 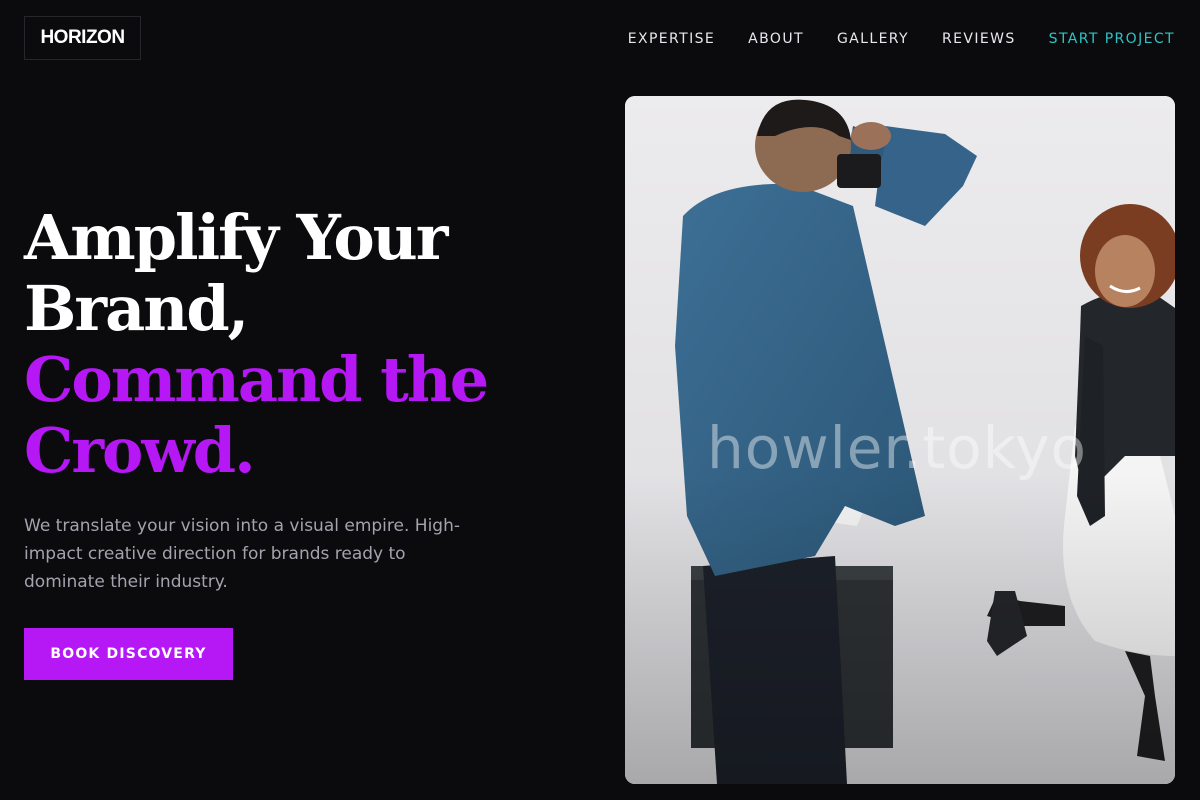 I want to click on nav-item-reviews: REVIEWS, so click(x=979, y=39).